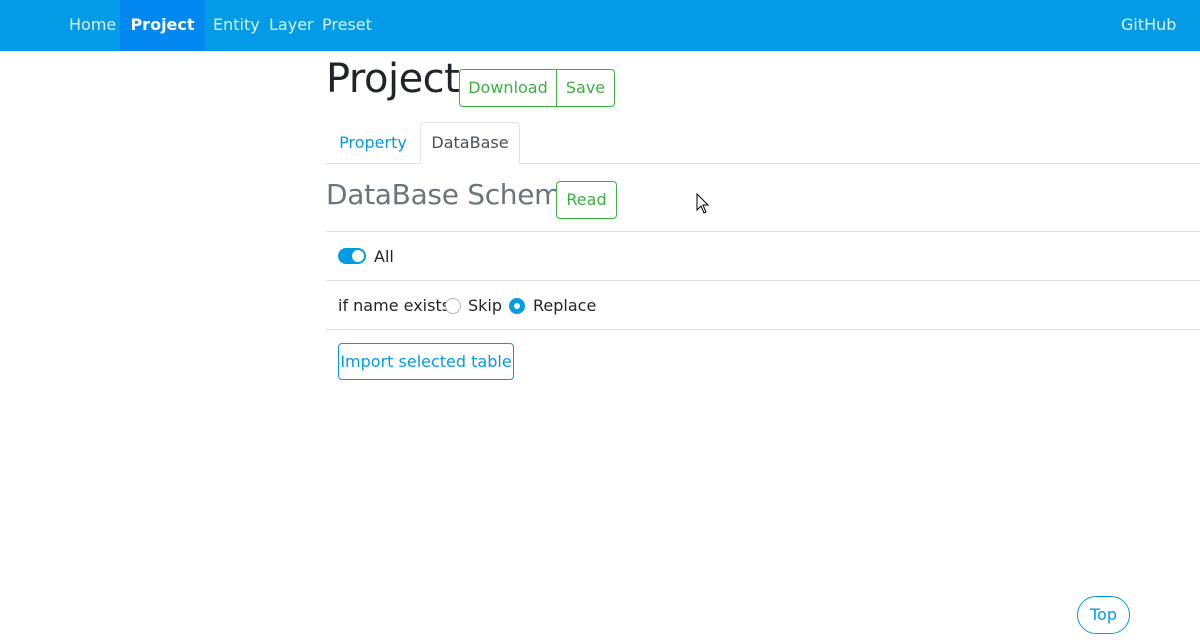  I want to click on nav-layer: Layer, so click(291, 25).